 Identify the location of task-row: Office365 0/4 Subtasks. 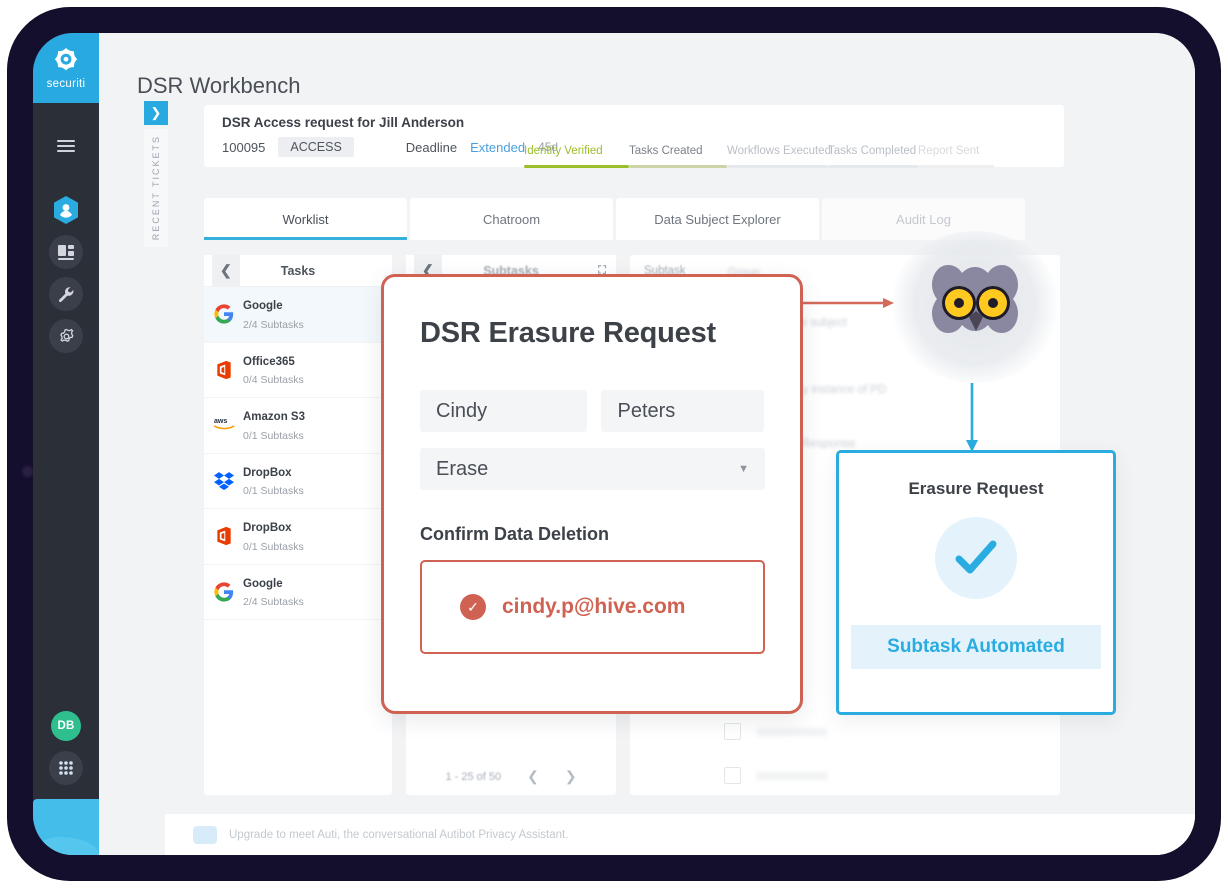
(298, 370).